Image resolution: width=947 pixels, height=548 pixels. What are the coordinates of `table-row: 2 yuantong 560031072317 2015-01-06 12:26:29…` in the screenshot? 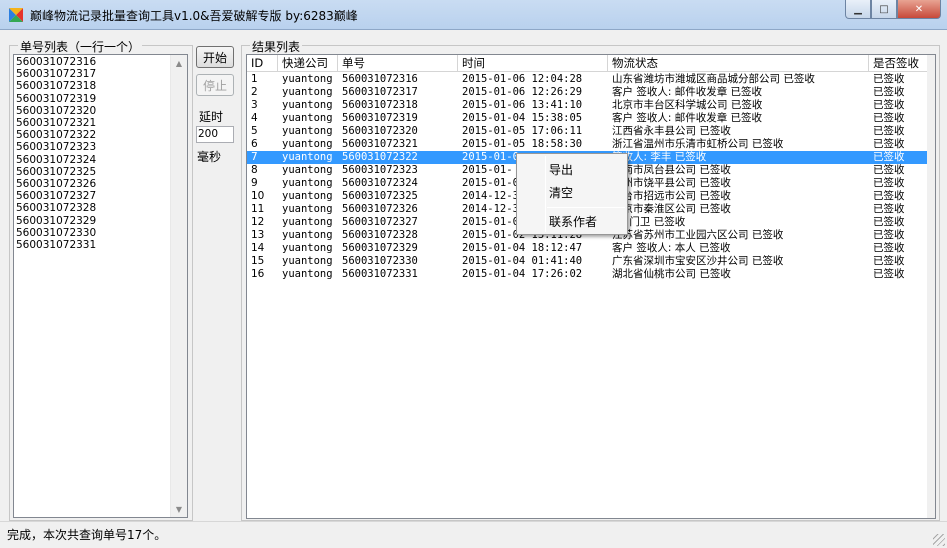 It's located at (591, 92).